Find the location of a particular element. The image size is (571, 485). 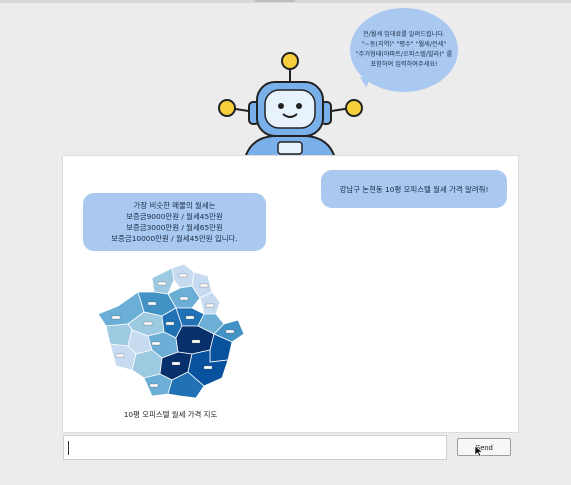

robot-mascot-icon is located at coordinates (290, 105).